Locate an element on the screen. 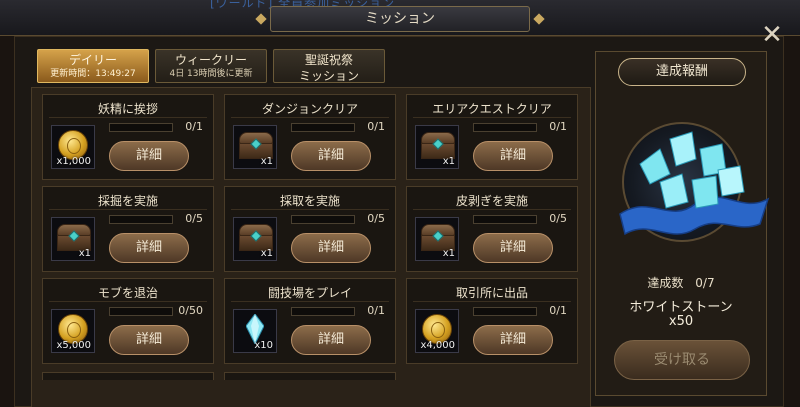 This screenshot has width=800, height=407. reward-title: 達成報酬 is located at coordinates (682, 72).